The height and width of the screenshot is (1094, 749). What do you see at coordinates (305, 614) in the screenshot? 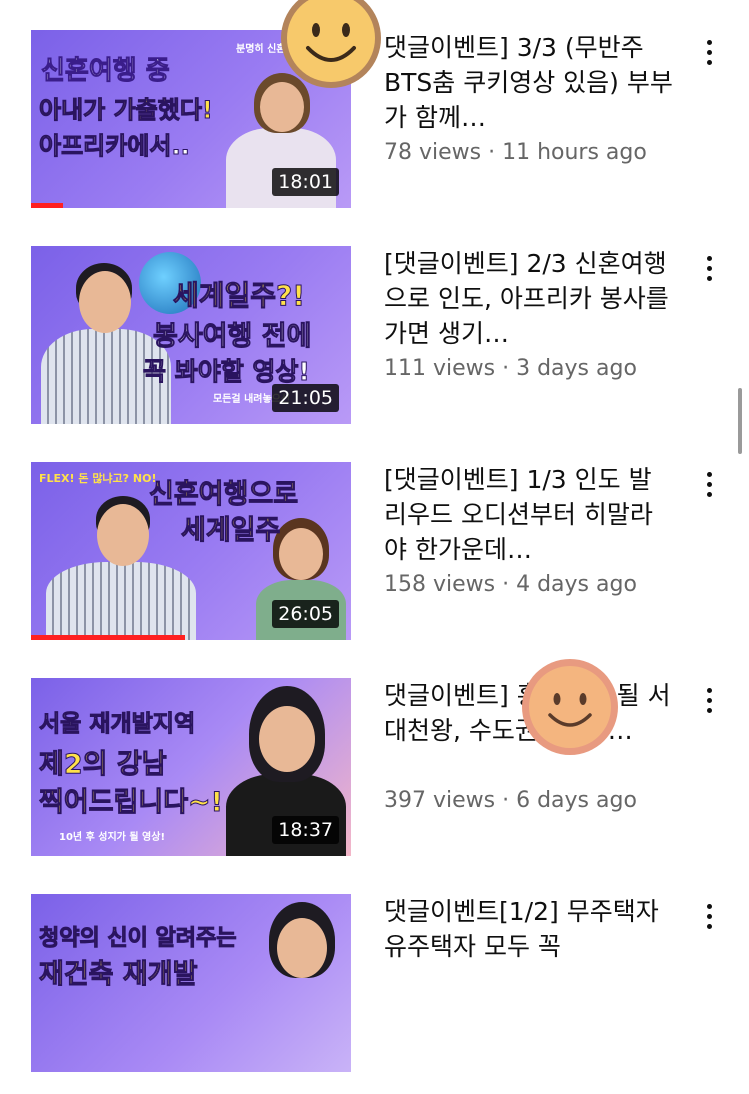
I see `video-duration: 26:05` at bounding box center [305, 614].